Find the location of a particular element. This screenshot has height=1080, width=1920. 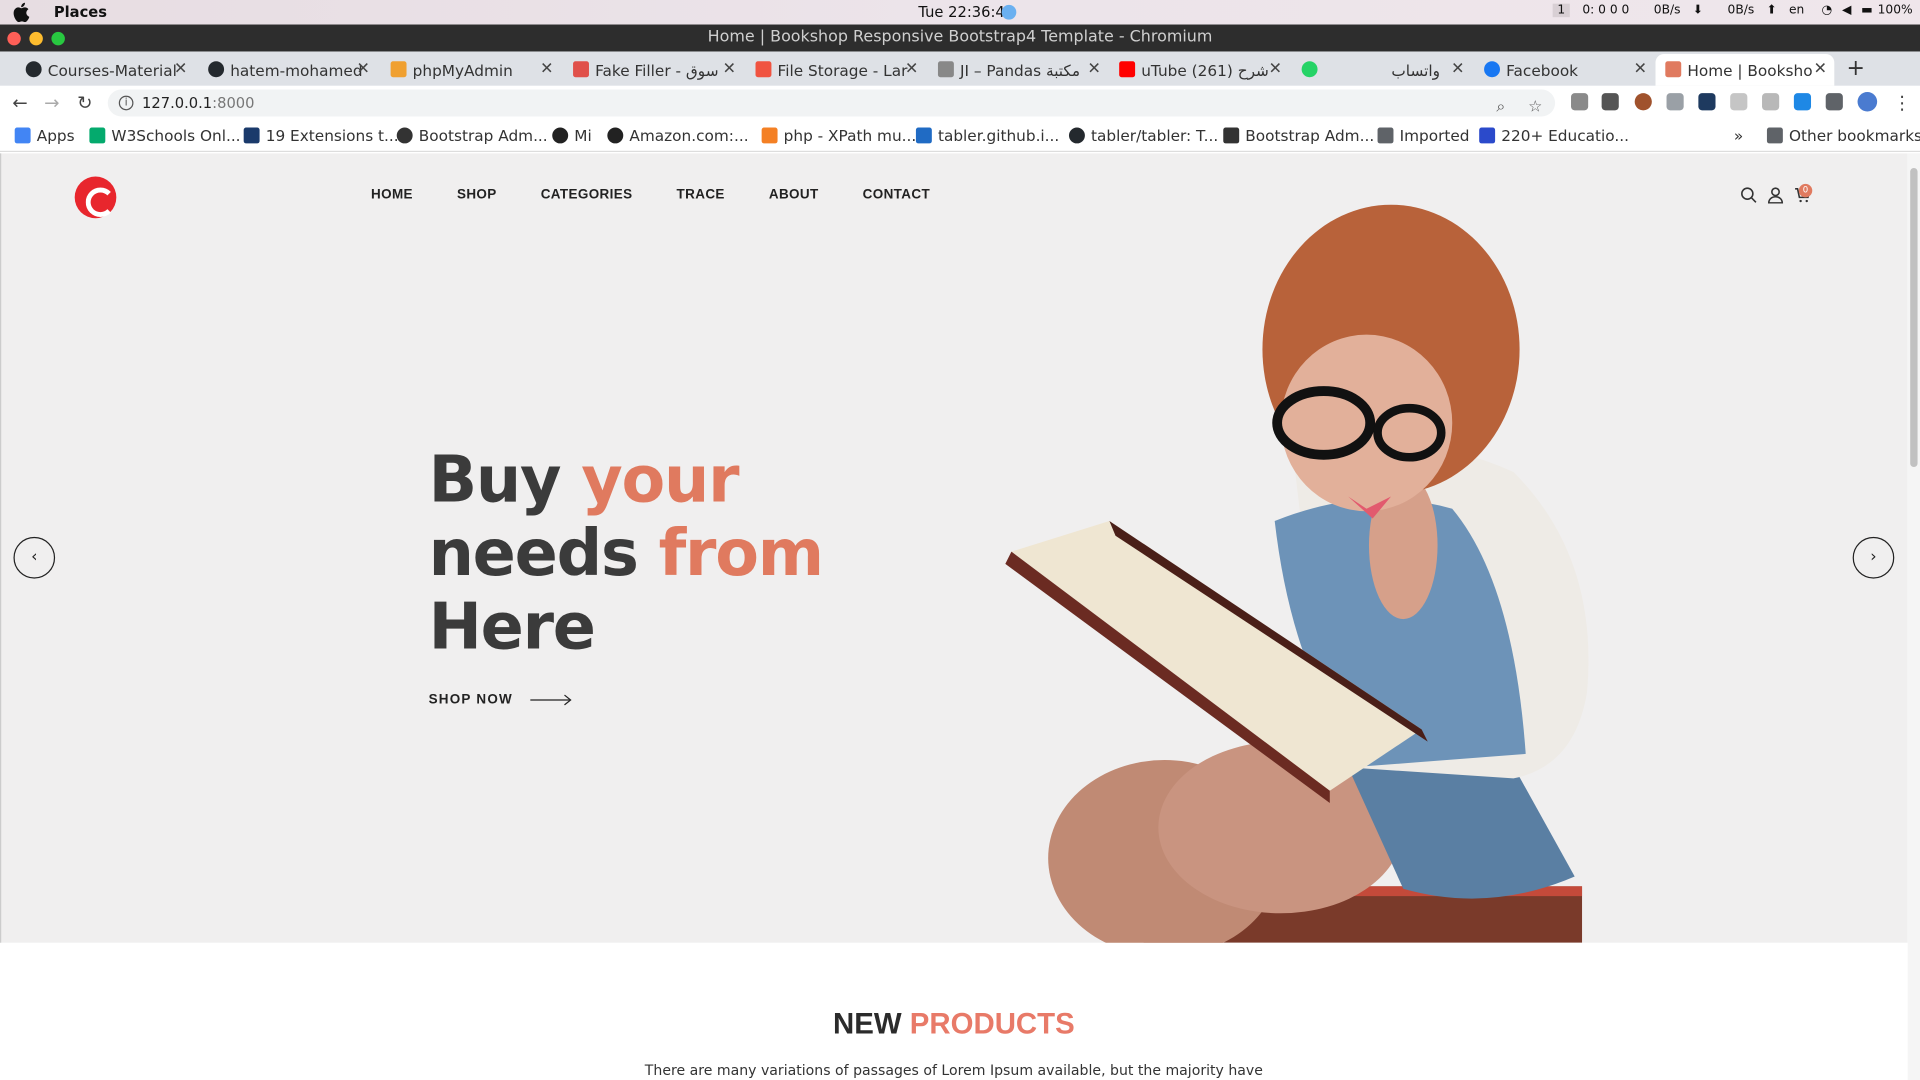

tab-youtube: uTube (261) شرح ✕ is located at coordinates (1201, 70).